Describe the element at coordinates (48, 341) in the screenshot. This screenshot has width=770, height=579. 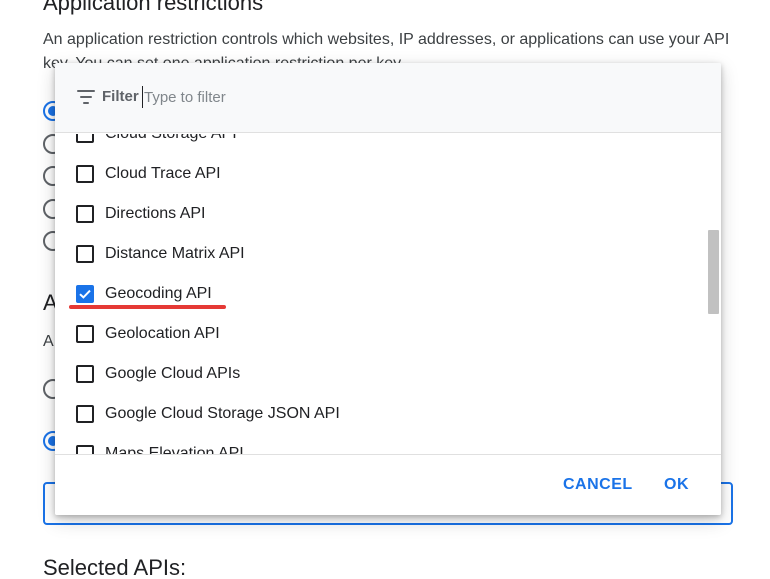
I see `api-restrictions-description: A` at that location.